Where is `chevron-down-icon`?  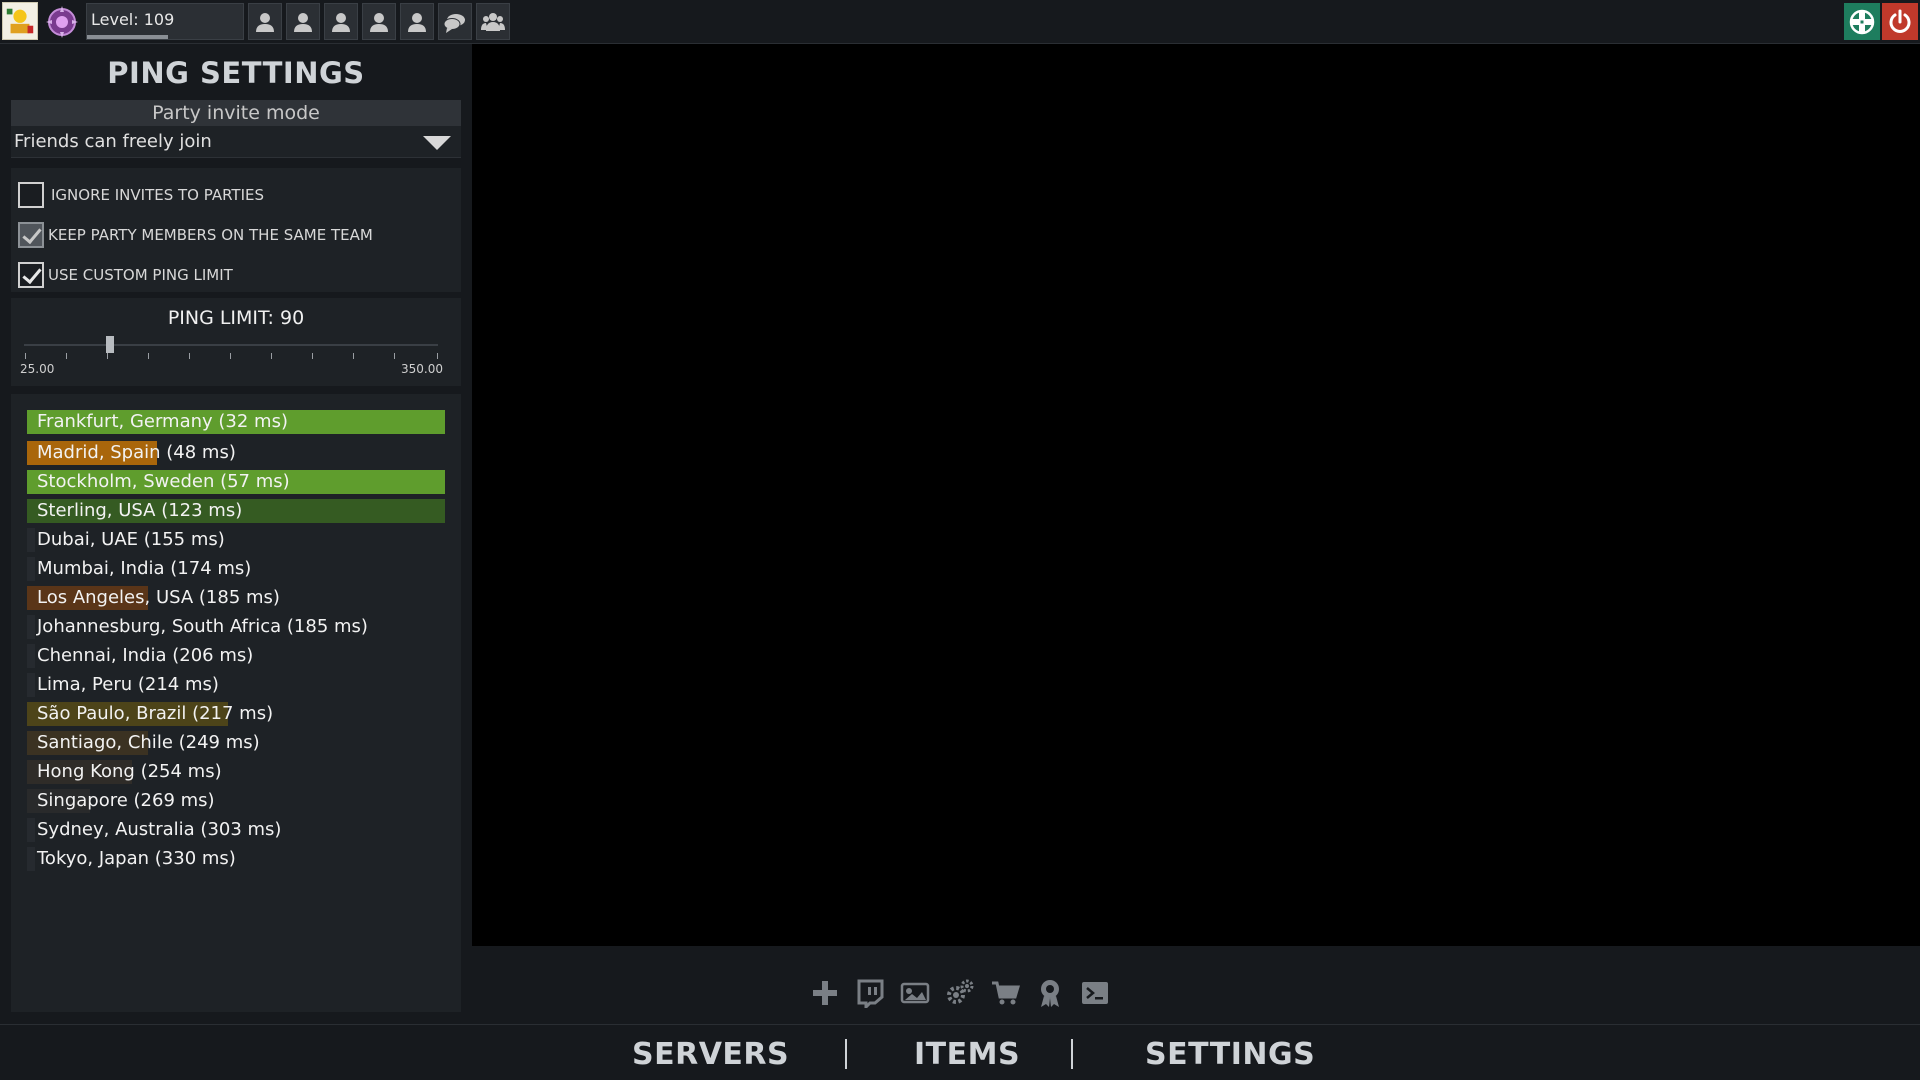 chevron-down-icon is located at coordinates (437, 143).